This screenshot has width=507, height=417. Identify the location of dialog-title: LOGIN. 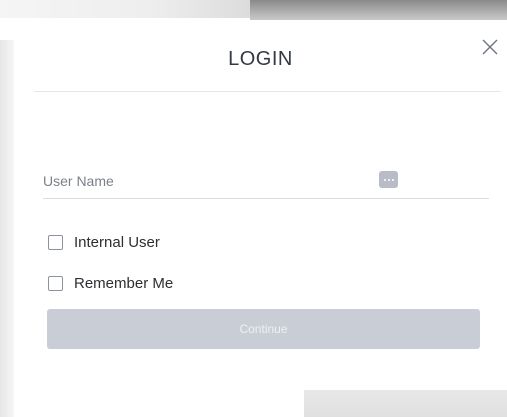
(260, 59).